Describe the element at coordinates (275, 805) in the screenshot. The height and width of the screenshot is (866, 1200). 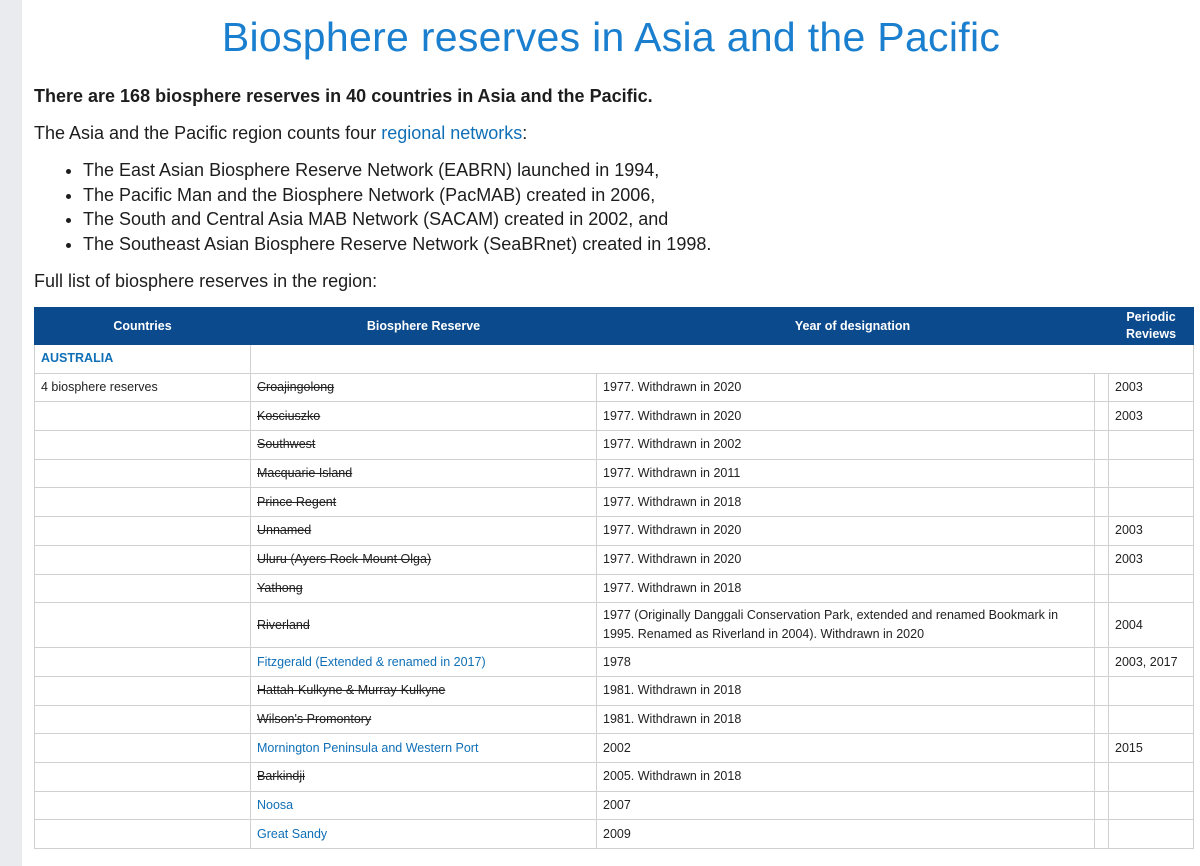
I see `reserve-name-link: Noosa` at that location.